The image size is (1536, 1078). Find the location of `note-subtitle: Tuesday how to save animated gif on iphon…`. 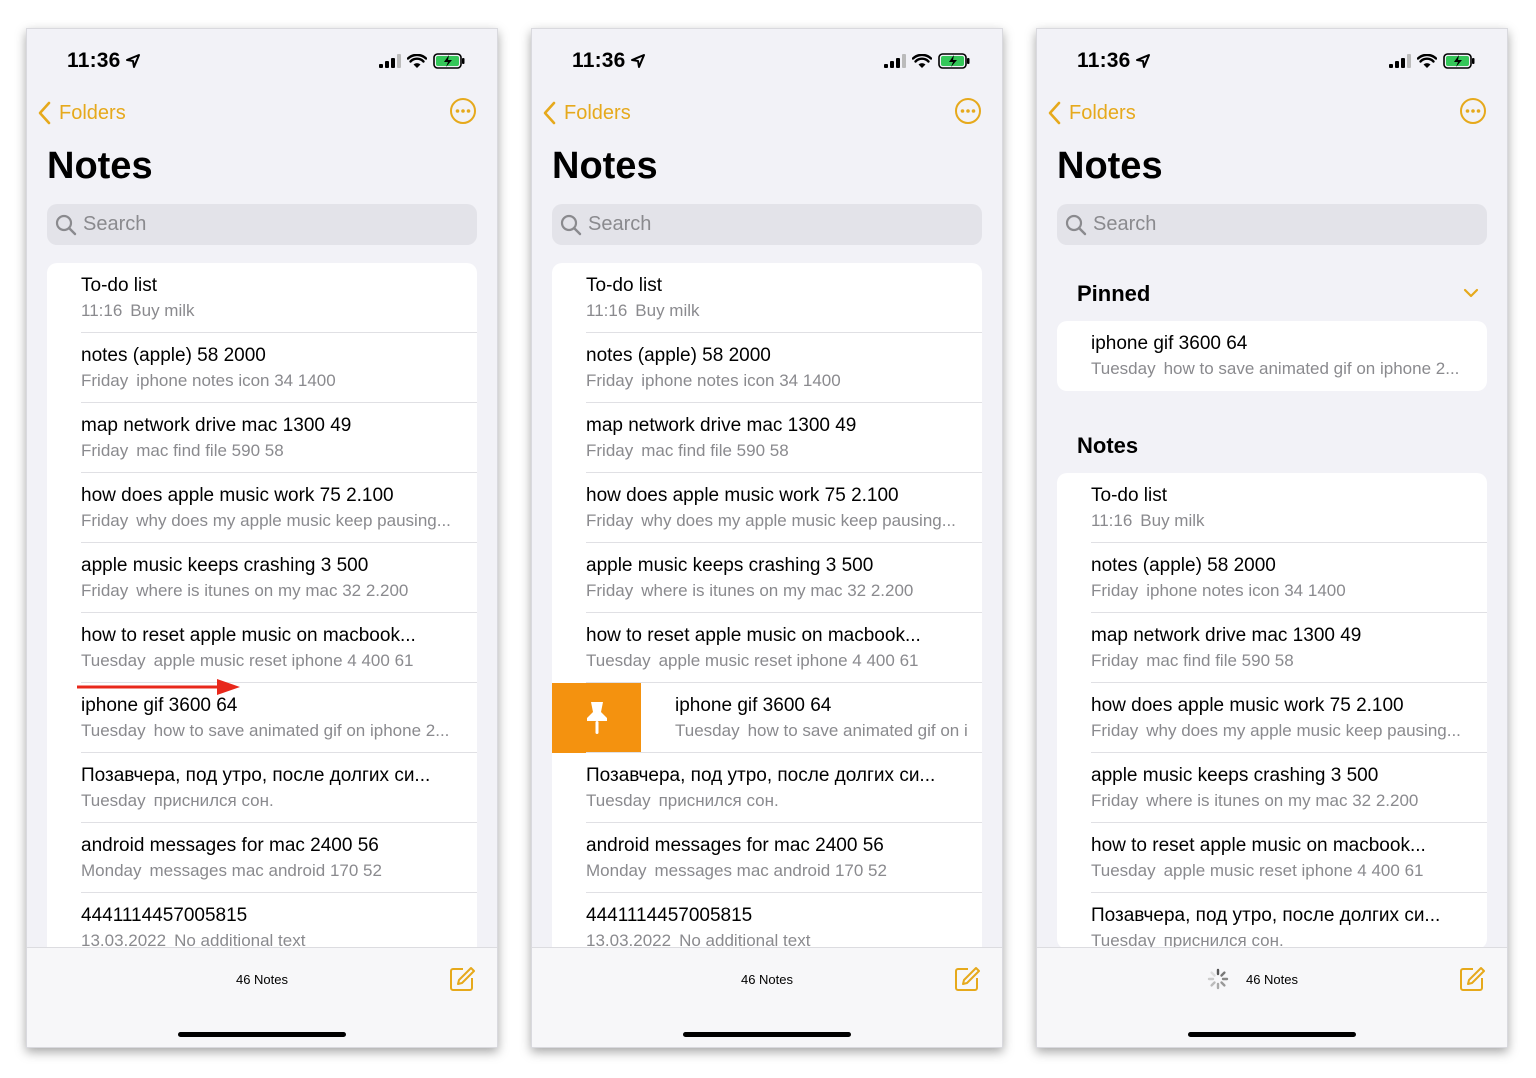

note-subtitle: Tuesday how to save animated gif on iphon… is located at coordinates (1275, 369).